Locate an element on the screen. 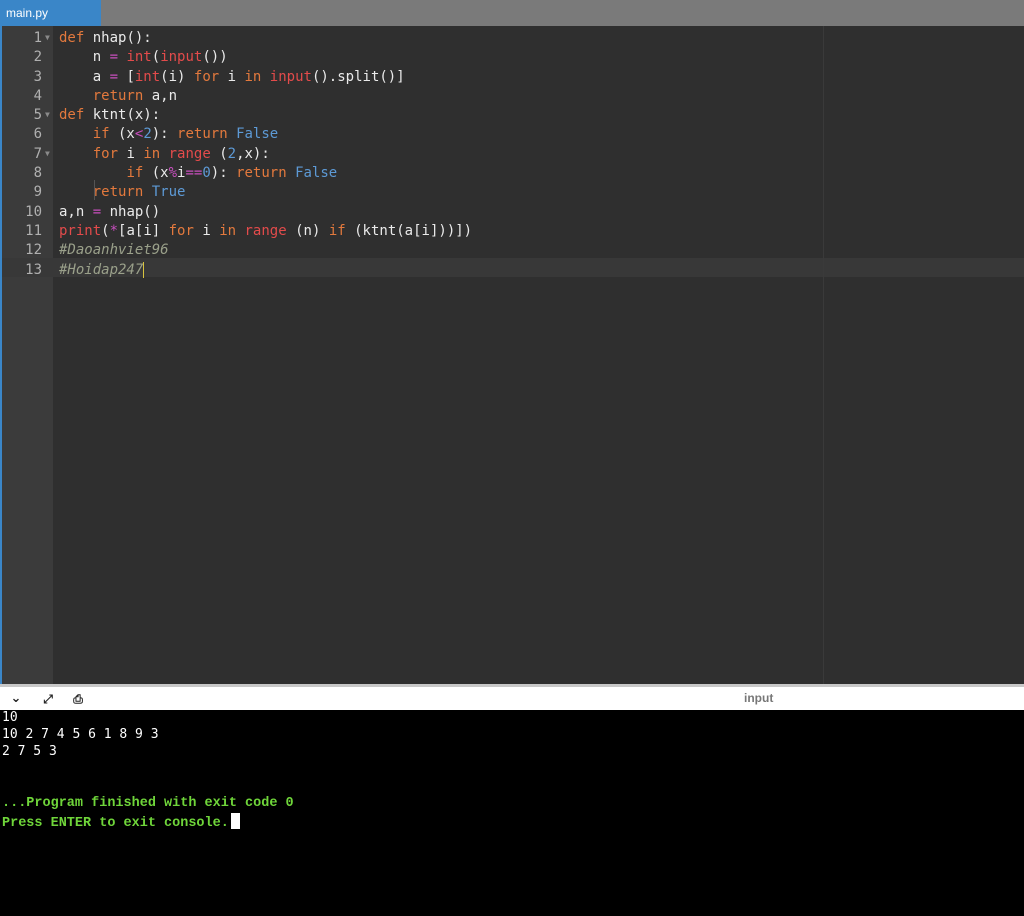 This screenshot has width=1024, height=916. code-line: 5 ▼ def ktnt(x): is located at coordinates (513, 115).